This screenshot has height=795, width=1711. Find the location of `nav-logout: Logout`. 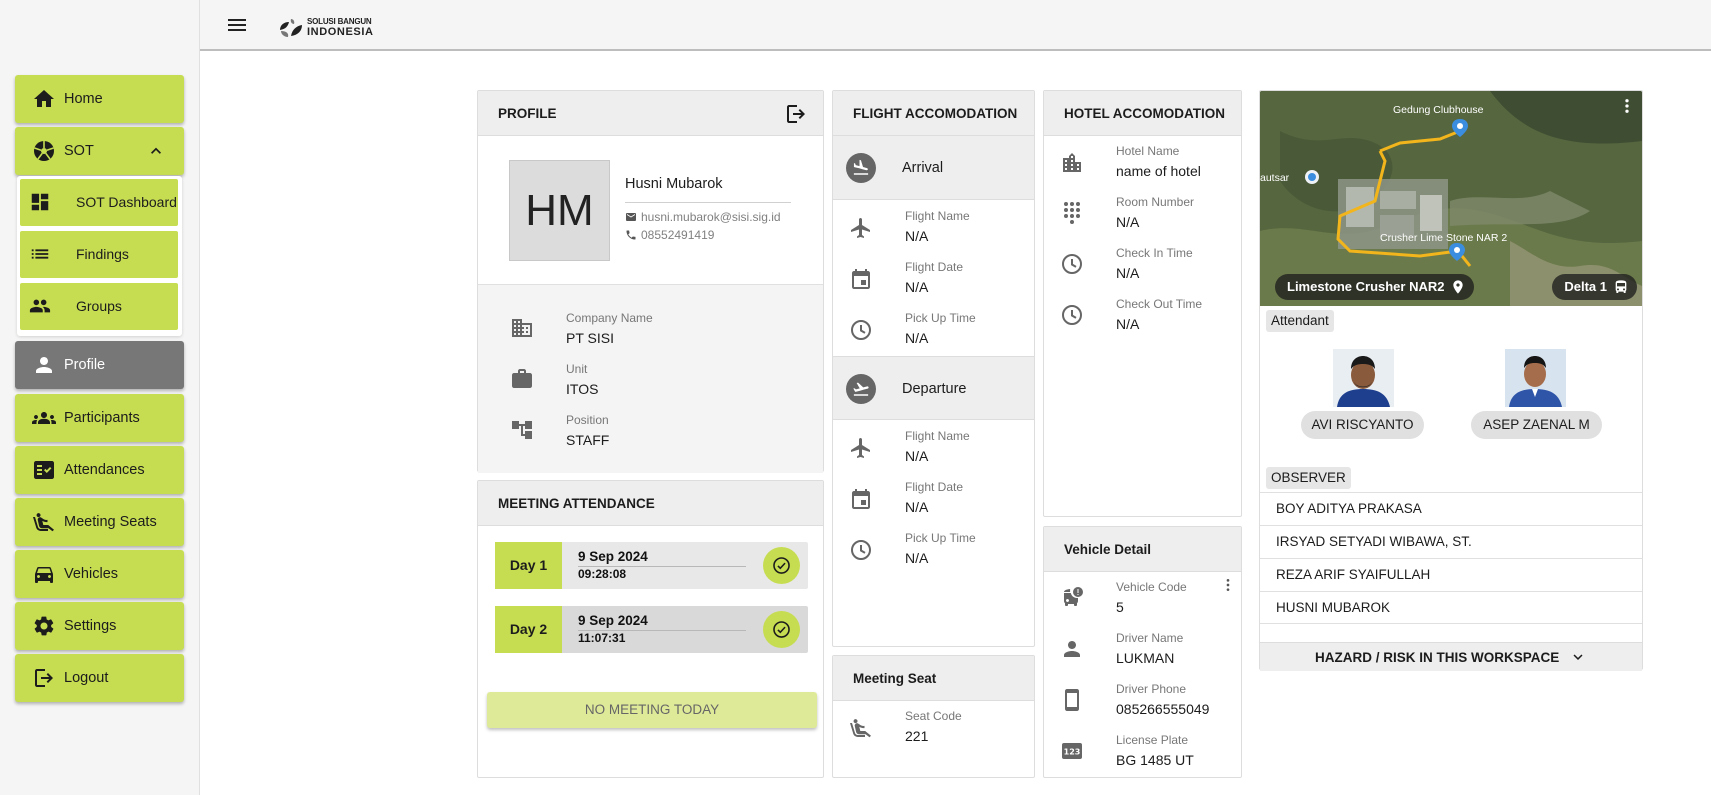

nav-logout: Logout is located at coordinates (99, 678).